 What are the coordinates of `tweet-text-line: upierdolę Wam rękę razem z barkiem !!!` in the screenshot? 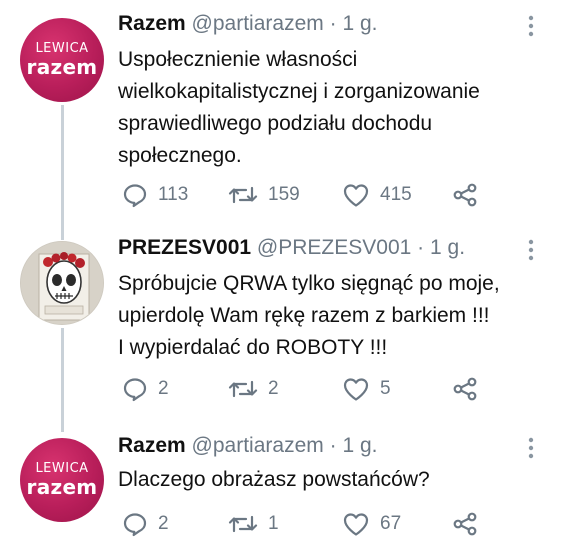 It's located at (304, 315).